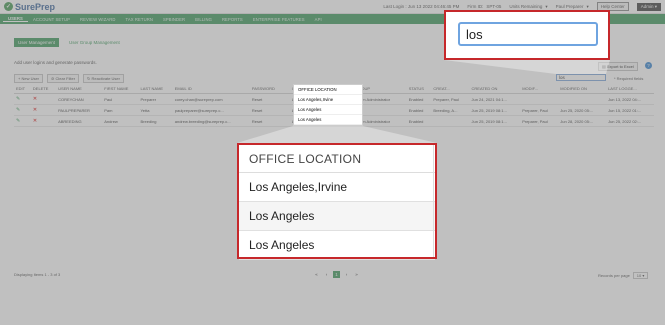 The width and height of the screenshot is (665, 325). I want to click on search-zoom-callout: los, so click(527, 35).